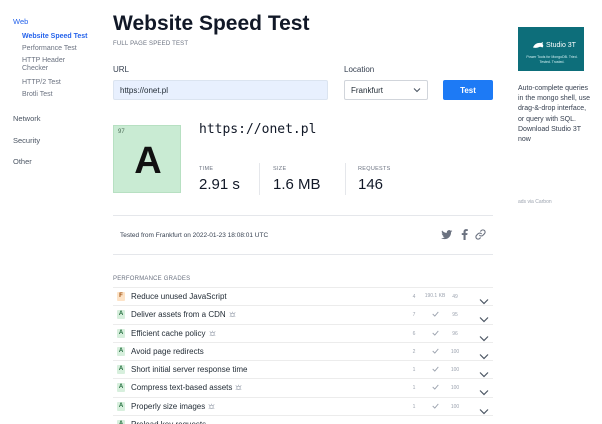 This screenshot has height=424, width=602. Describe the element at coordinates (386, 90) in the screenshot. I see `location-select: Frankfurt` at that location.